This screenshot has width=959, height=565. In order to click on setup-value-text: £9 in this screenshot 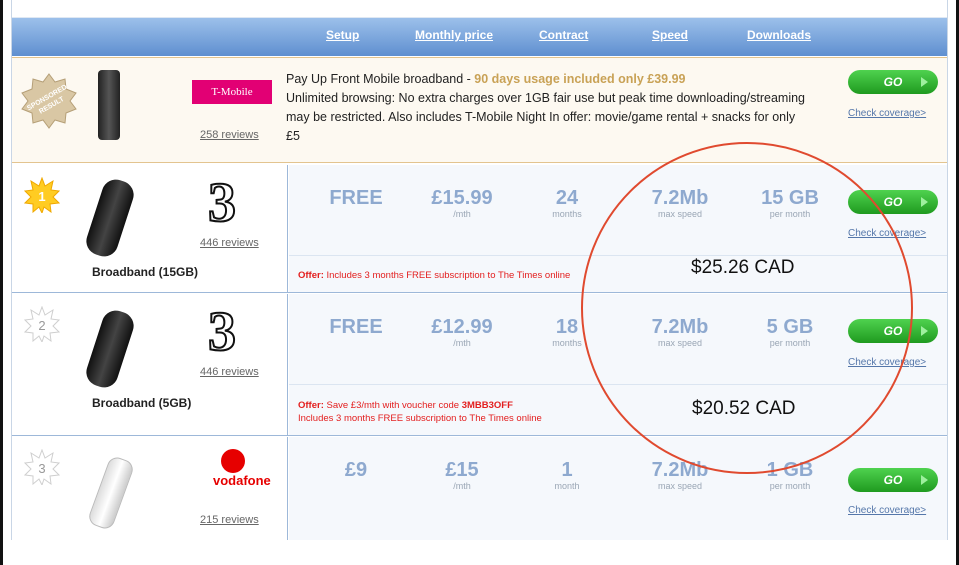, I will do `click(356, 470)`.